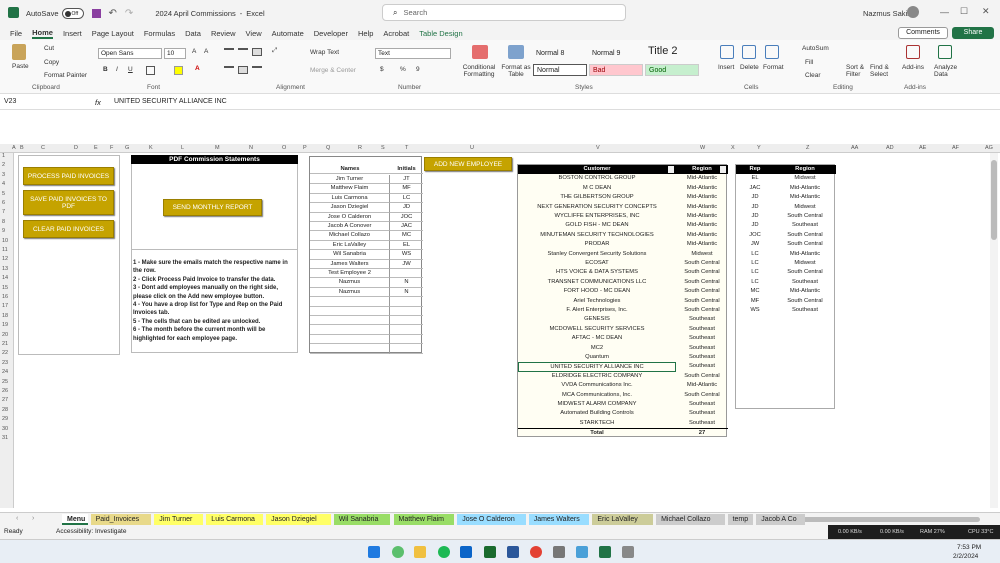  Describe the element at coordinates (749, 52) in the screenshot. I see `delete-cells-icon` at that location.